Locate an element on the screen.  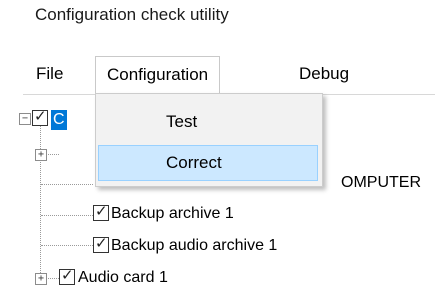
root-checkbox: ✓ is located at coordinates (40, 117).